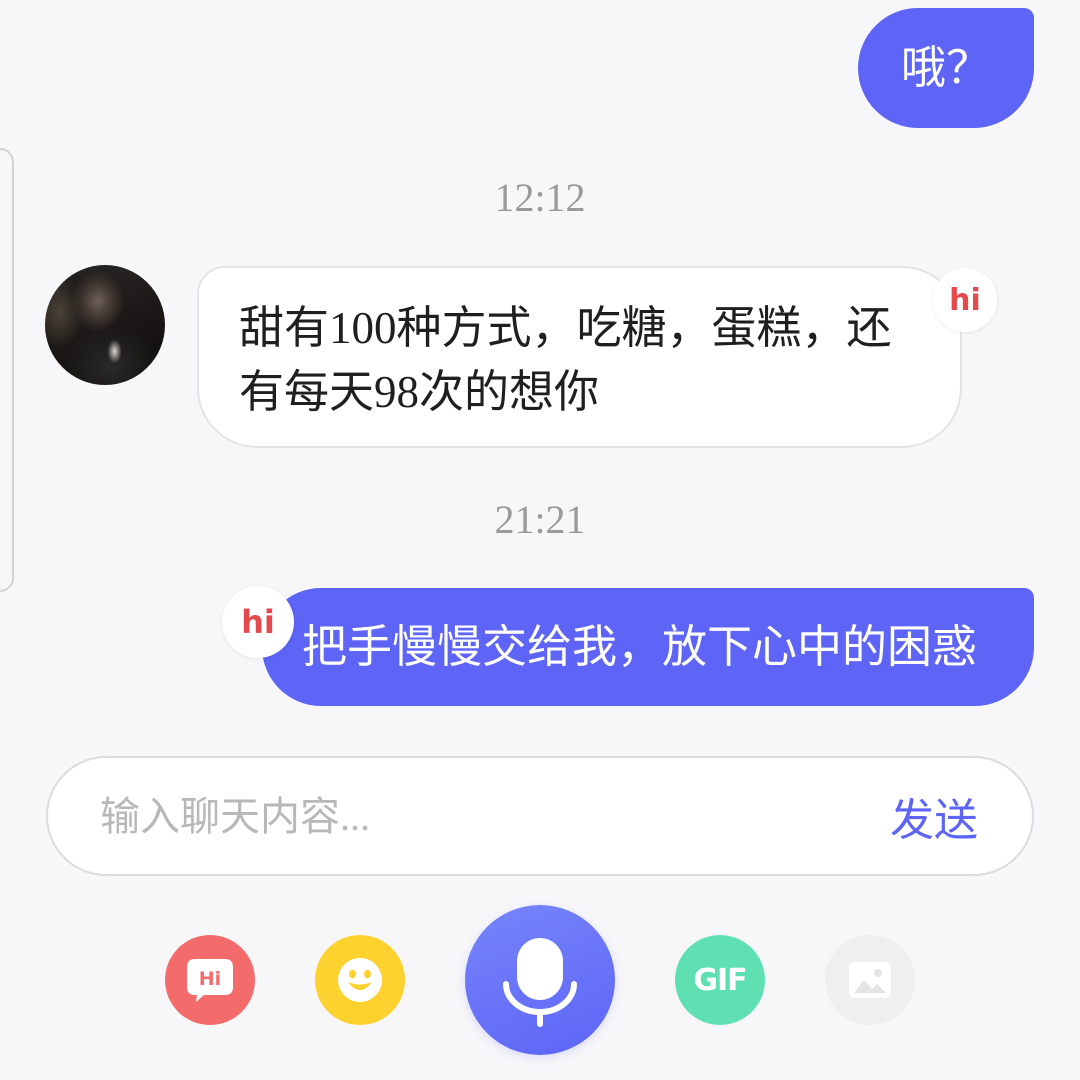 This screenshot has width=1080, height=1080. I want to click on gif-button: GIF, so click(720, 980).